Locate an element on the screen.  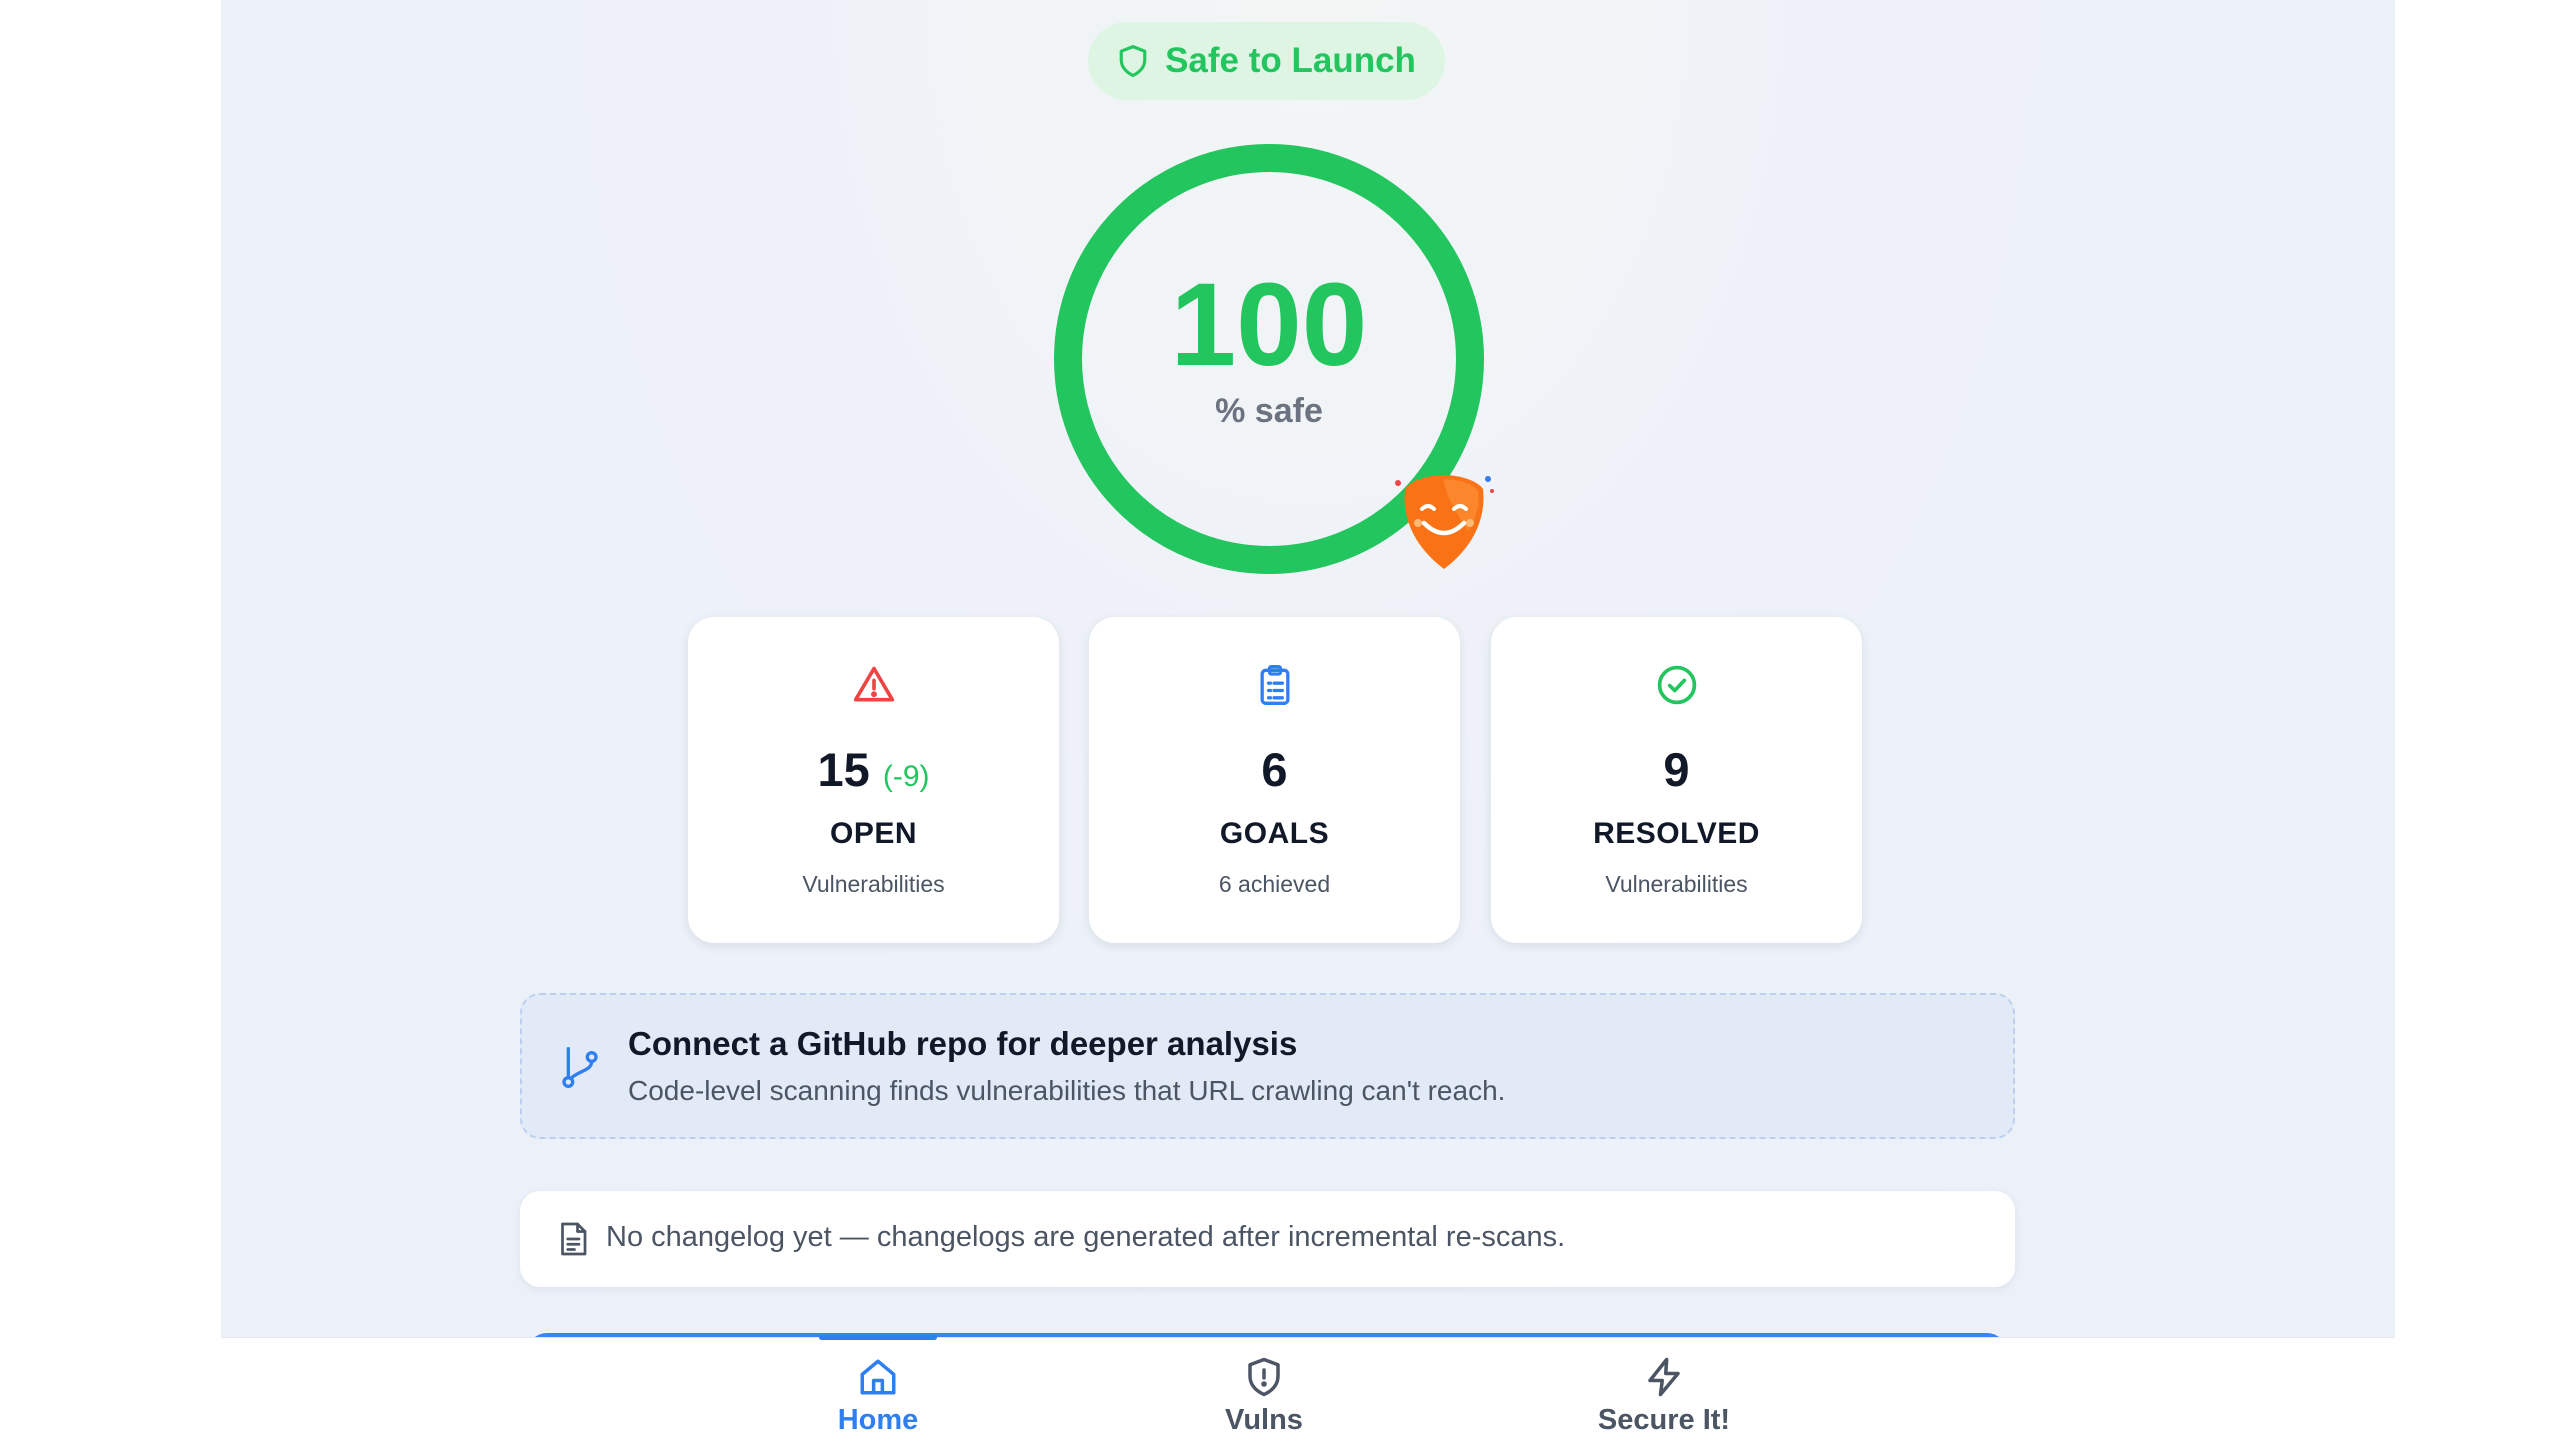
document-icon is located at coordinates (574, 1239).